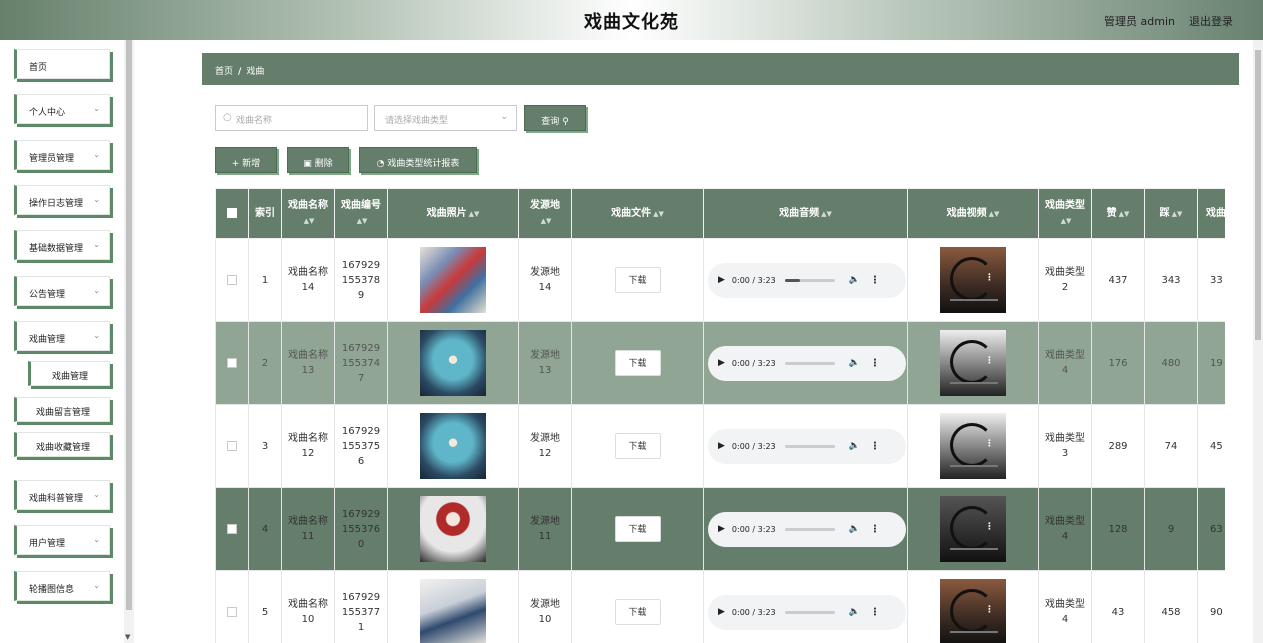 The image size is (1263, 643). What do you see at coordinates (127, 637) in the screenshot?
I see `scroll-down-icon: ▼` at bounding box center [127, 637].